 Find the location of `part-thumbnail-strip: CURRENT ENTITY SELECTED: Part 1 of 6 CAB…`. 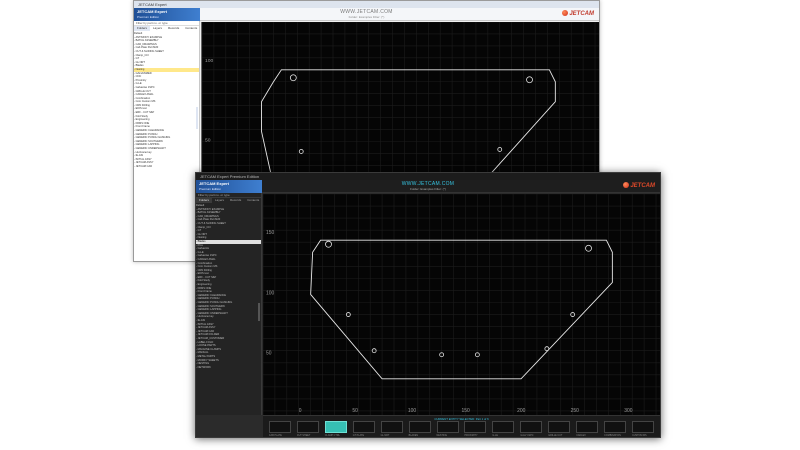

part-thumbnail-strip: CURRENT ENTITY SELECTED: Part 1 of 6 CAB… is located at coordinates (461, 426).